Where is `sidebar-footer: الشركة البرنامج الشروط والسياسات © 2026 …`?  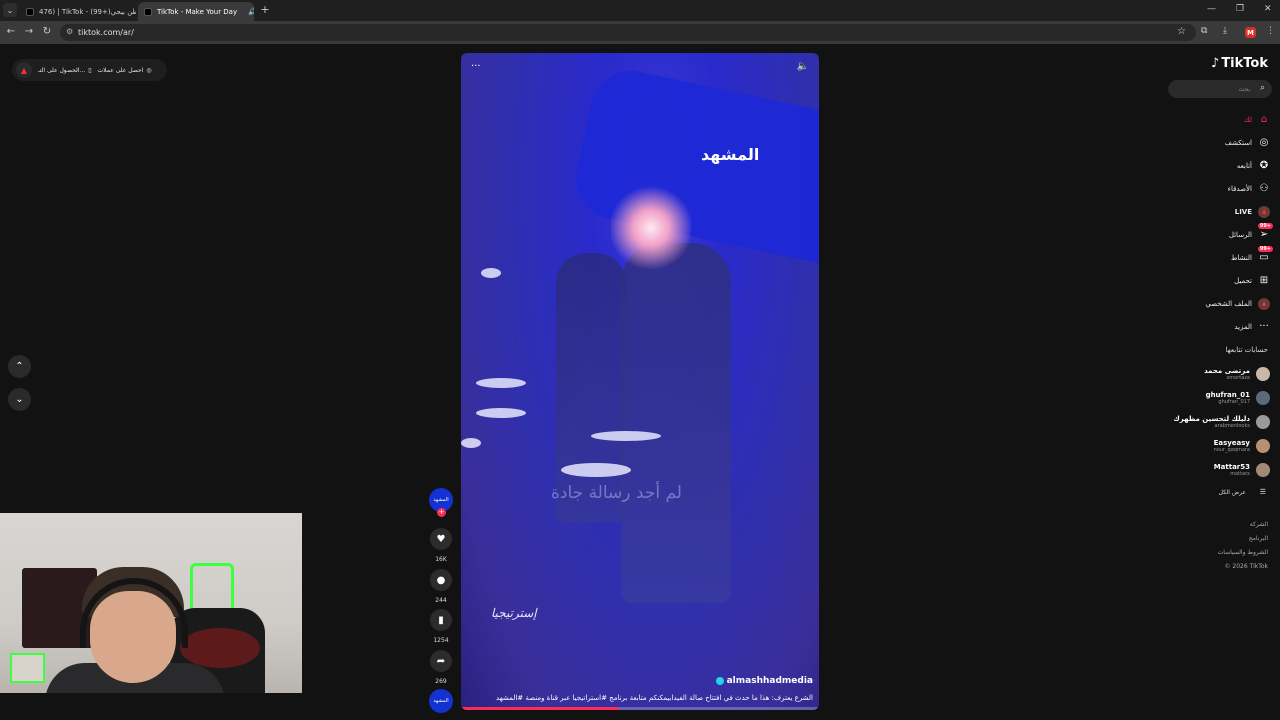 sidebar-footer: الشركة البرنامج الشروط والسياسات © 2026 … is located at coordinates (1243, 549).